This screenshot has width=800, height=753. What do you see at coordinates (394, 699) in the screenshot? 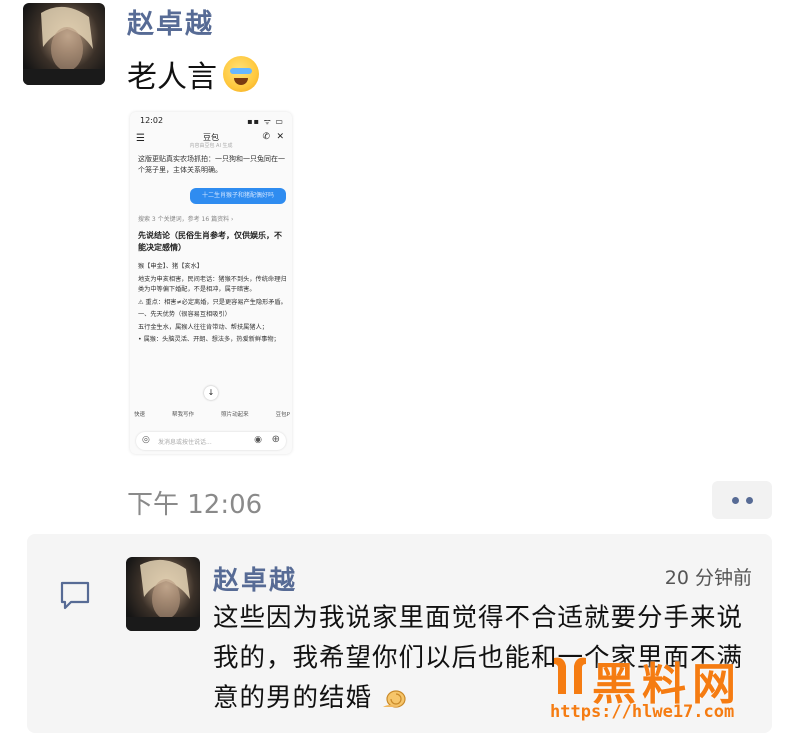
I see `snail-emoji-icon` at bounding box center [394, 699].